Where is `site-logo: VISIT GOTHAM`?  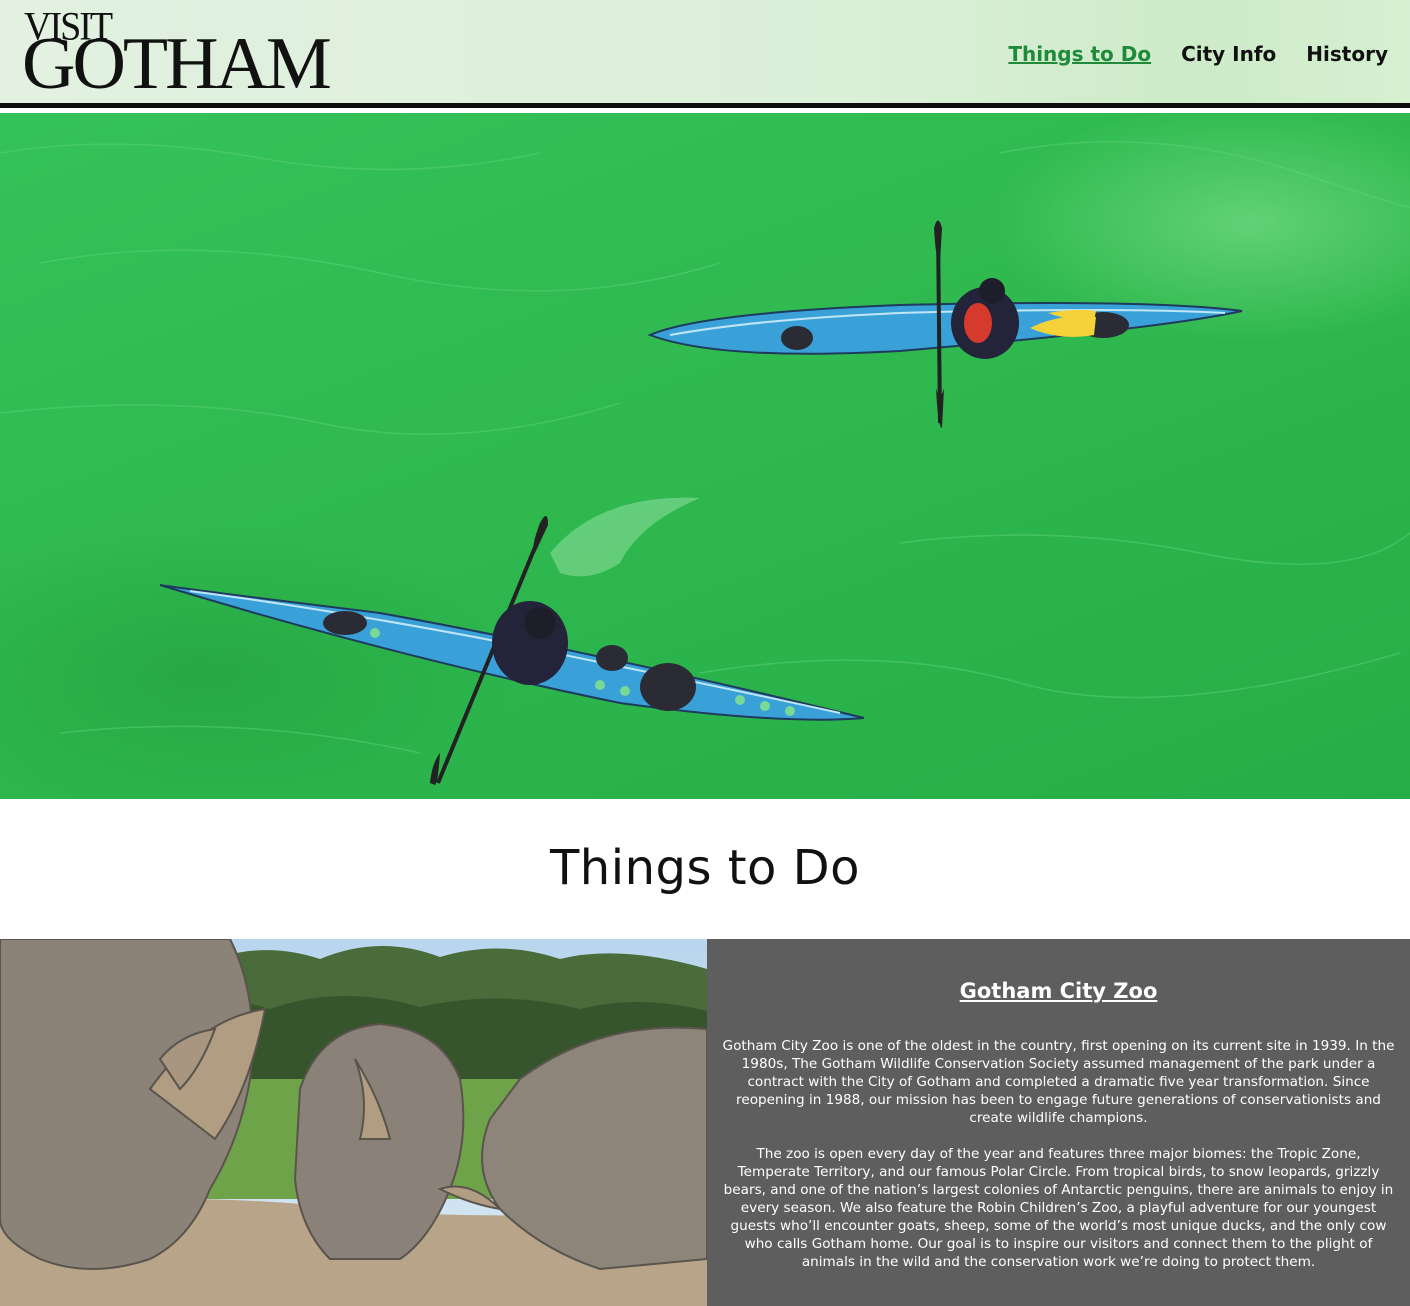
site-logo: VISIT GOTHAM is located at coordinates (193, 56).